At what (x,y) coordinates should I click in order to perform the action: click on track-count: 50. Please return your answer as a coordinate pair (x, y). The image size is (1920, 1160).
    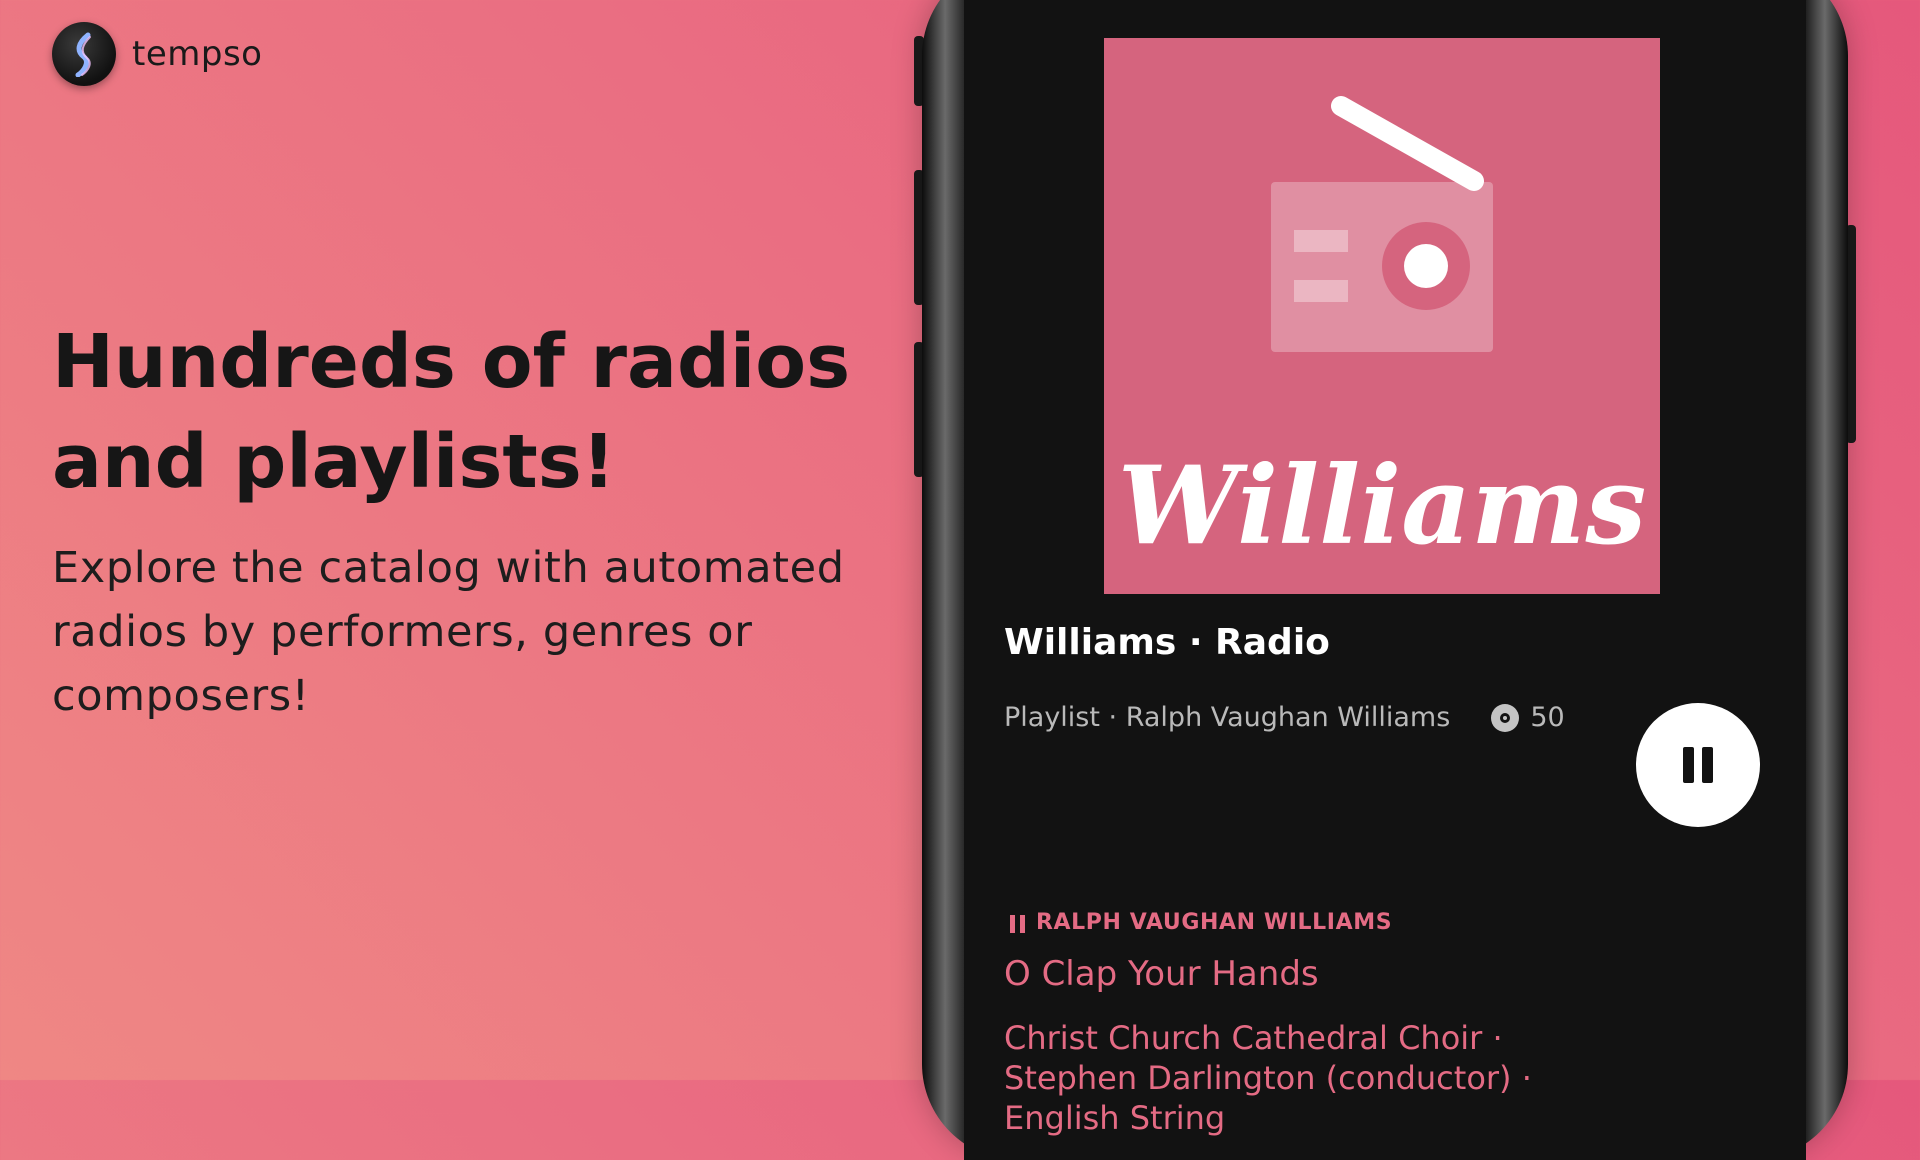
    Looking at the image, I should click on (1527, 717).